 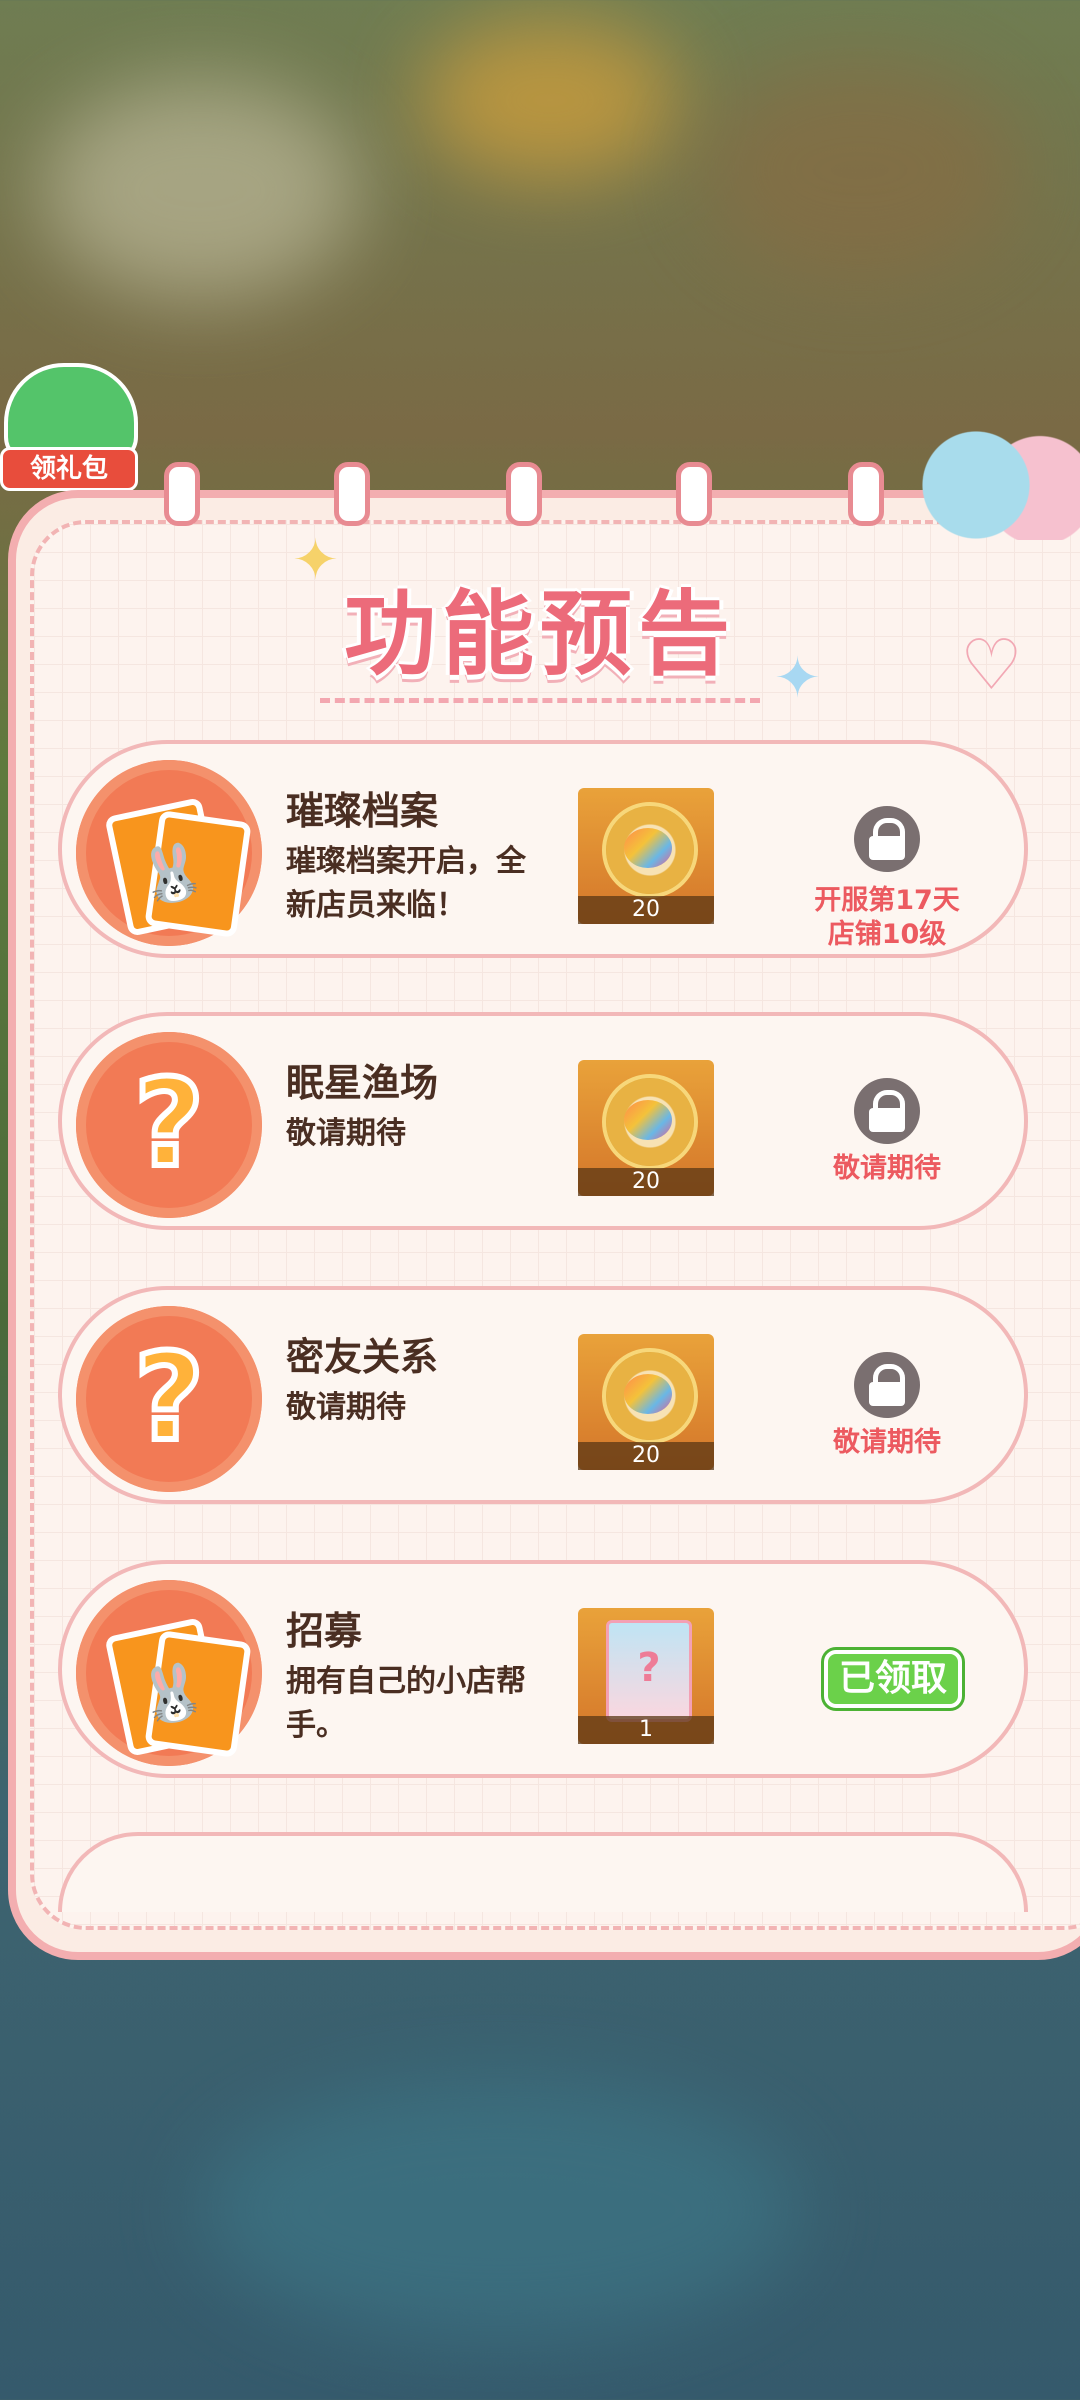 What do you see at coordinates (543, 849) in the screenshot?
I see `feature-card: 🐰 璀璨档案 璀璨档案开启，全新店员来临！ 20 开服第17天 店铺10级` at bounding box center [543, 849].